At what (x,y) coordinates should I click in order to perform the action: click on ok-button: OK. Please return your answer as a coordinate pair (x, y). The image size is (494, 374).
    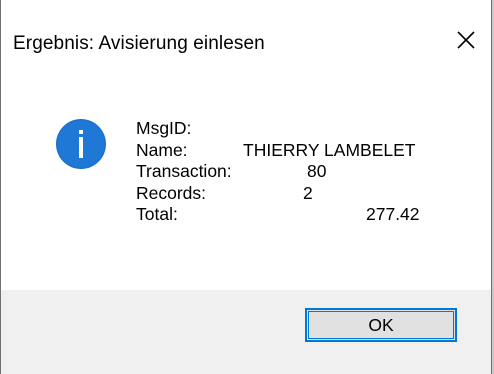
    Looking at the image, I should click on (381, 325).